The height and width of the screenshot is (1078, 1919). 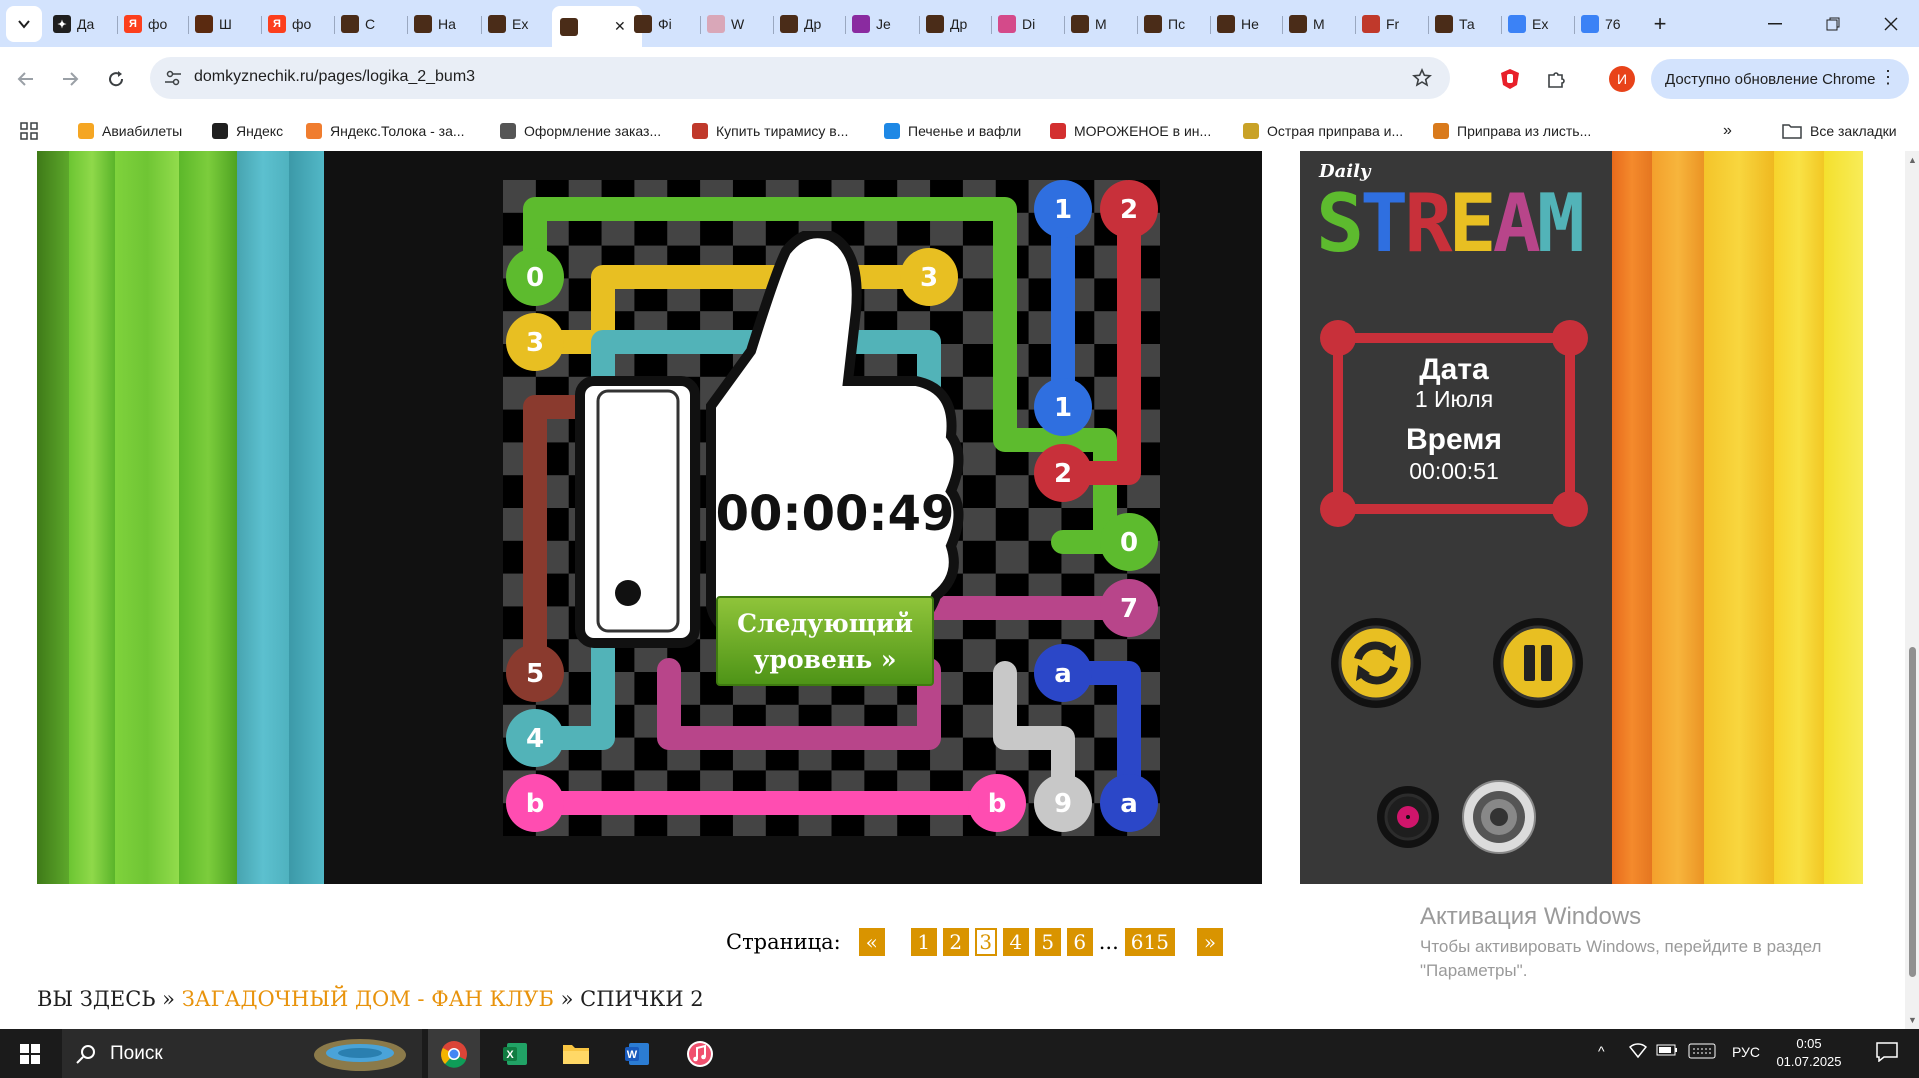 I want to click on page-scrollbar: ▲ ▼, so click(x=1912, y=590).